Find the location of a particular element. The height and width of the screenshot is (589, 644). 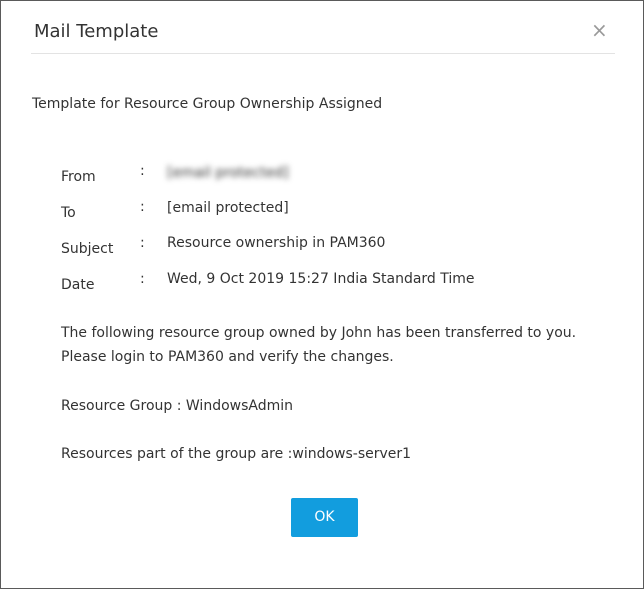

resource-group-line: Resource Group : WindowsAdmin is located at coordinates (177, 406).